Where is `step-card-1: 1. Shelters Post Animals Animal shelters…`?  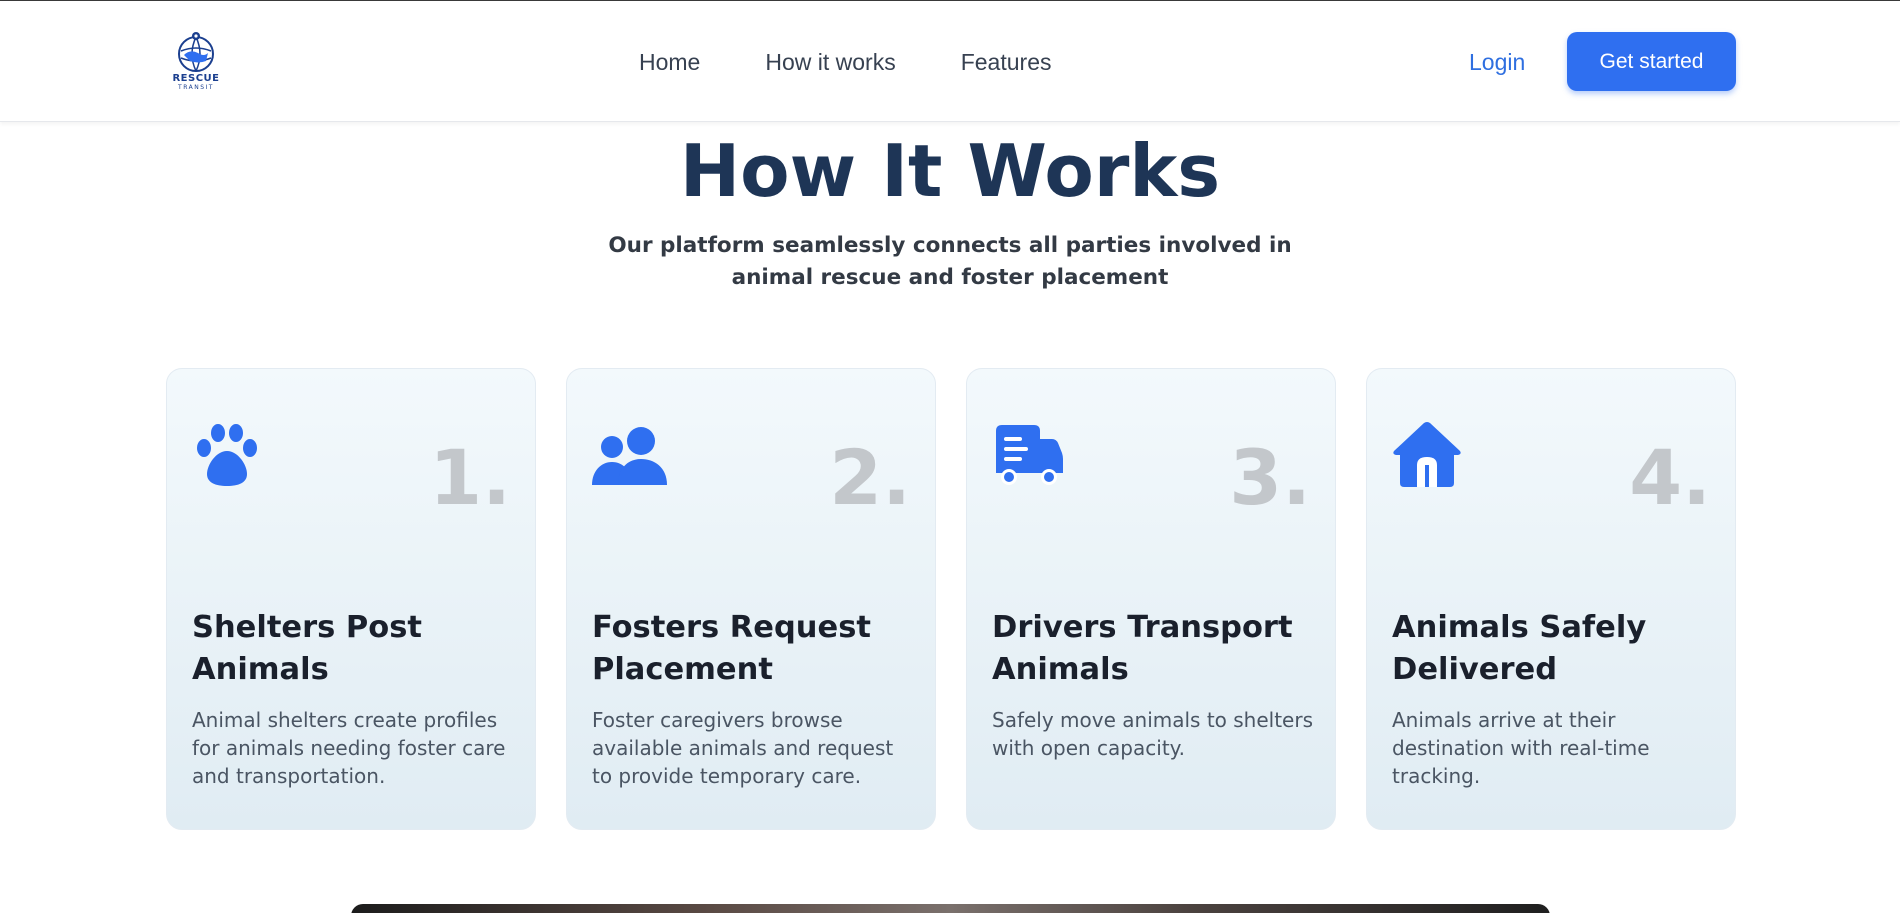 step-card-1: 1. Shelters Post Animals Animal shelters… is located at coordinates (351, 599).